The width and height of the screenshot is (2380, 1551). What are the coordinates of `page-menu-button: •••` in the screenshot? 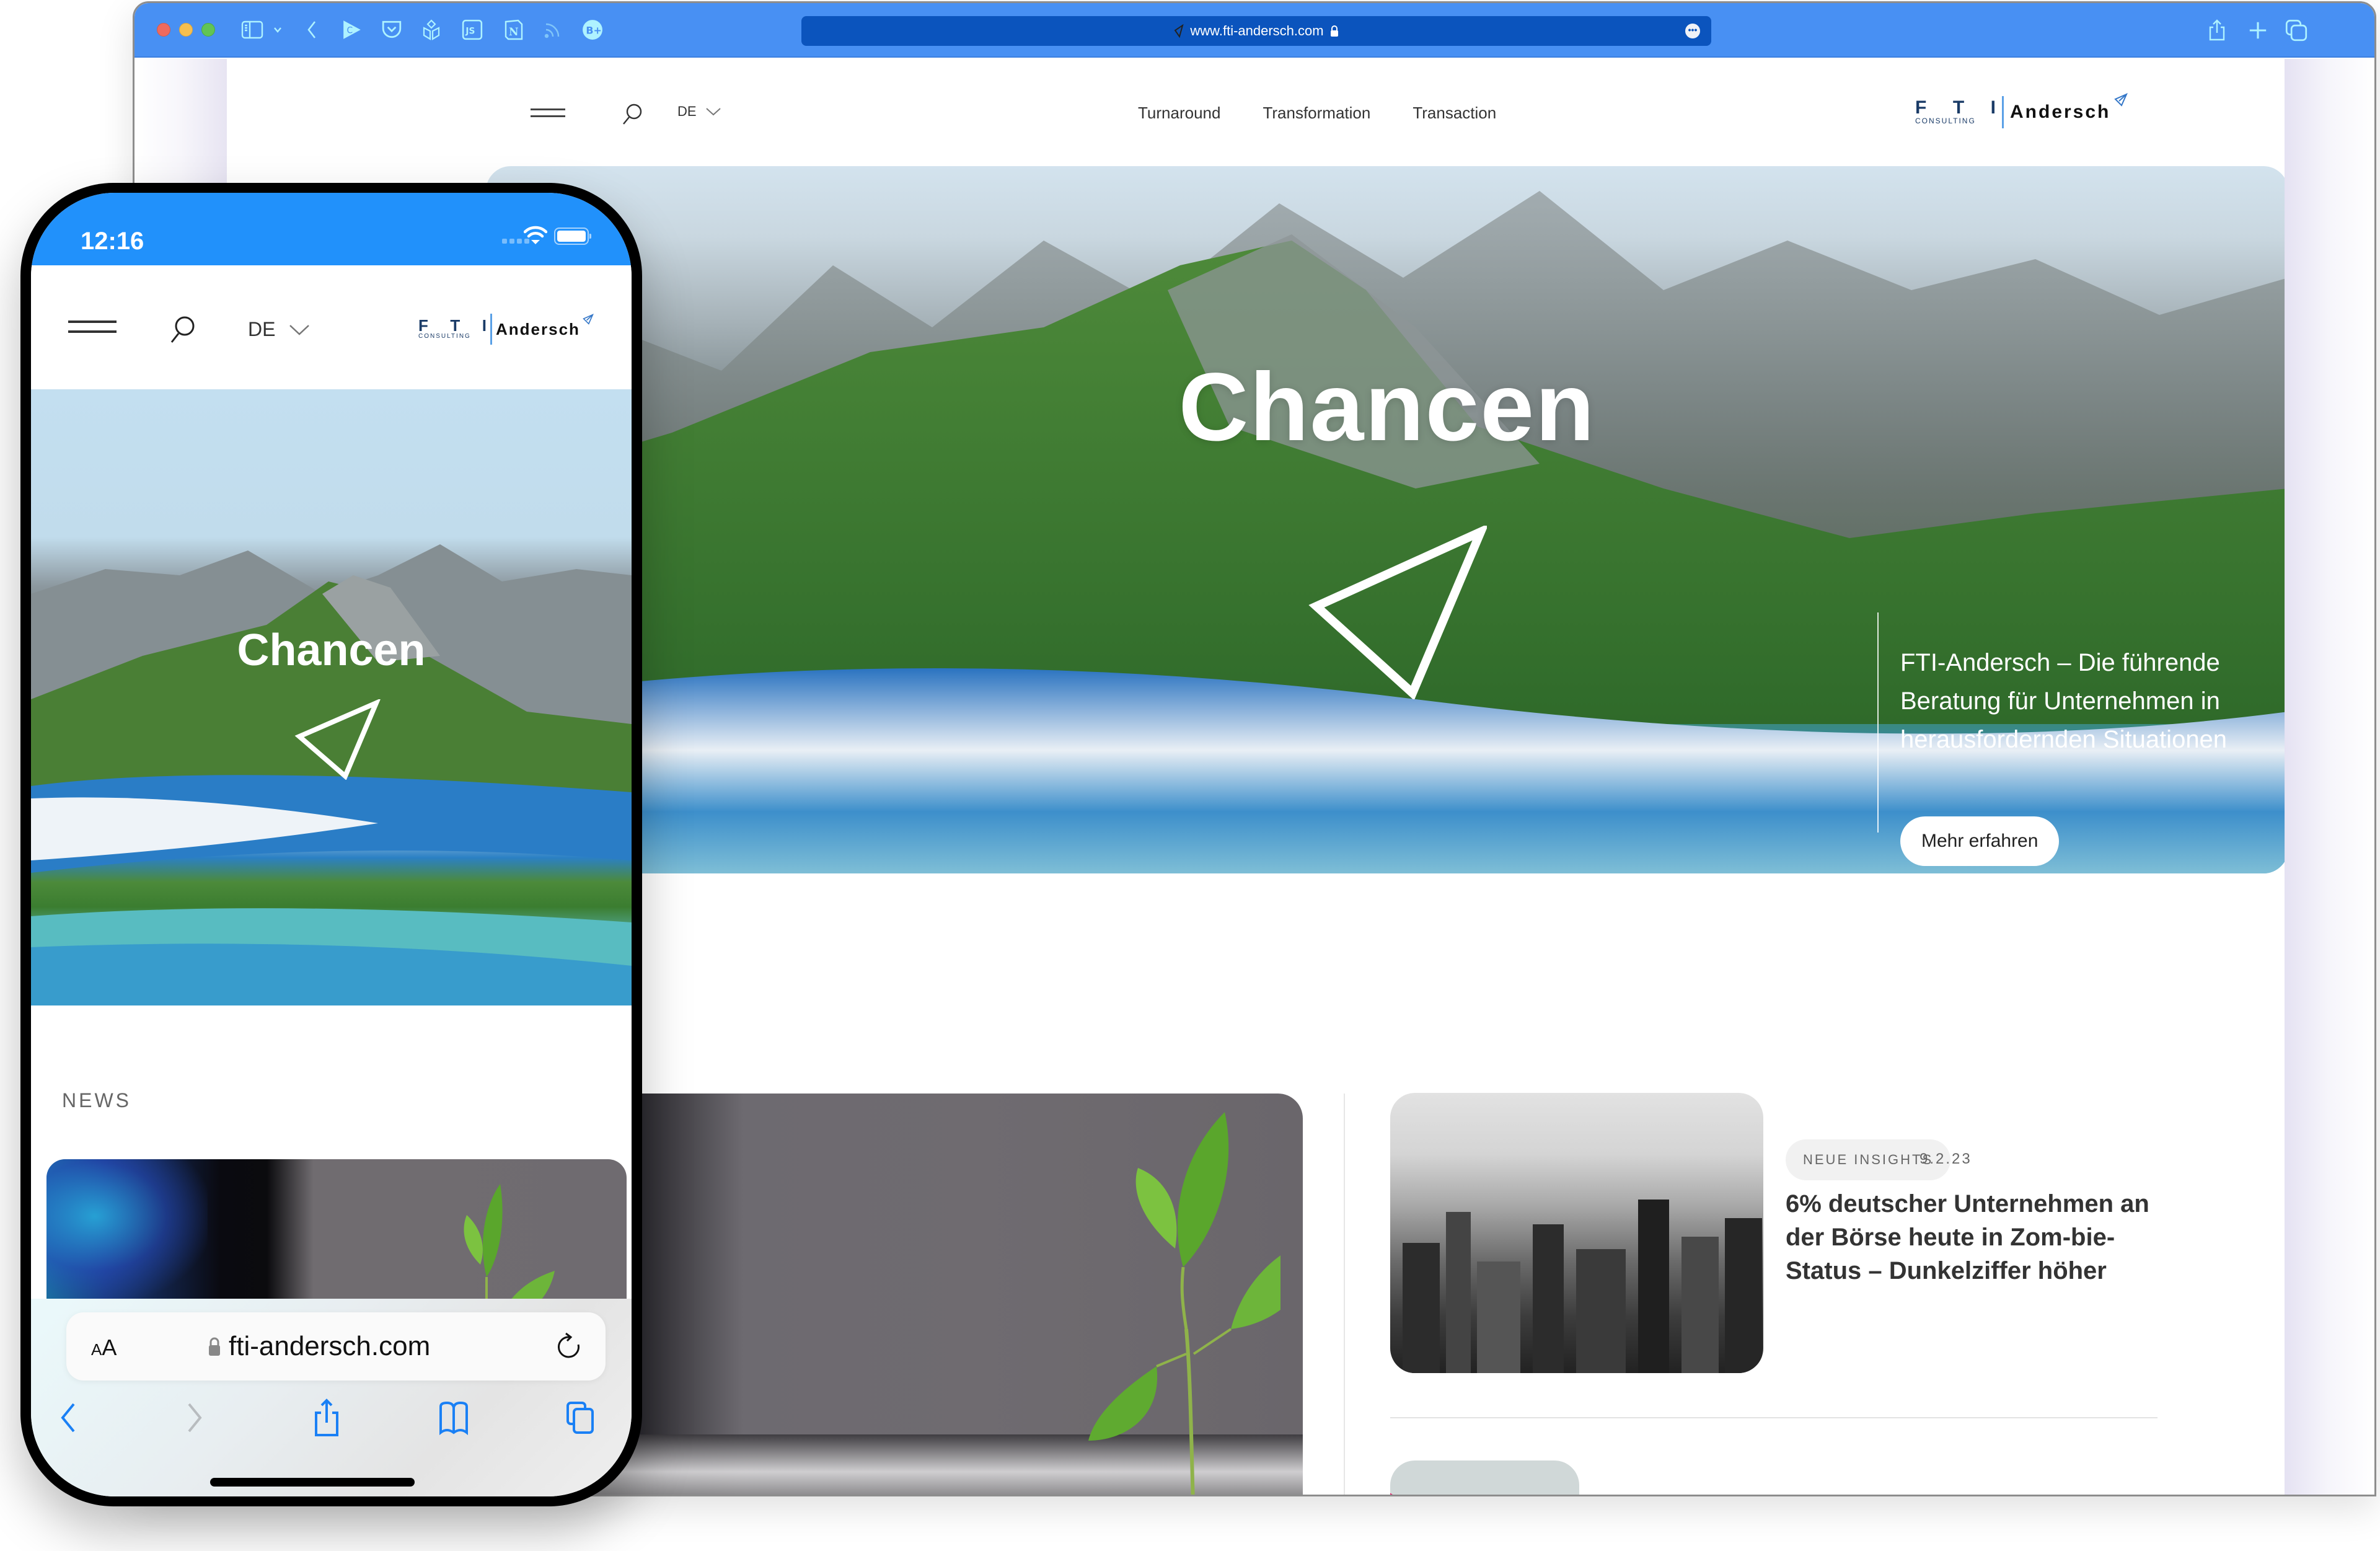 It's located at (1692, 31).